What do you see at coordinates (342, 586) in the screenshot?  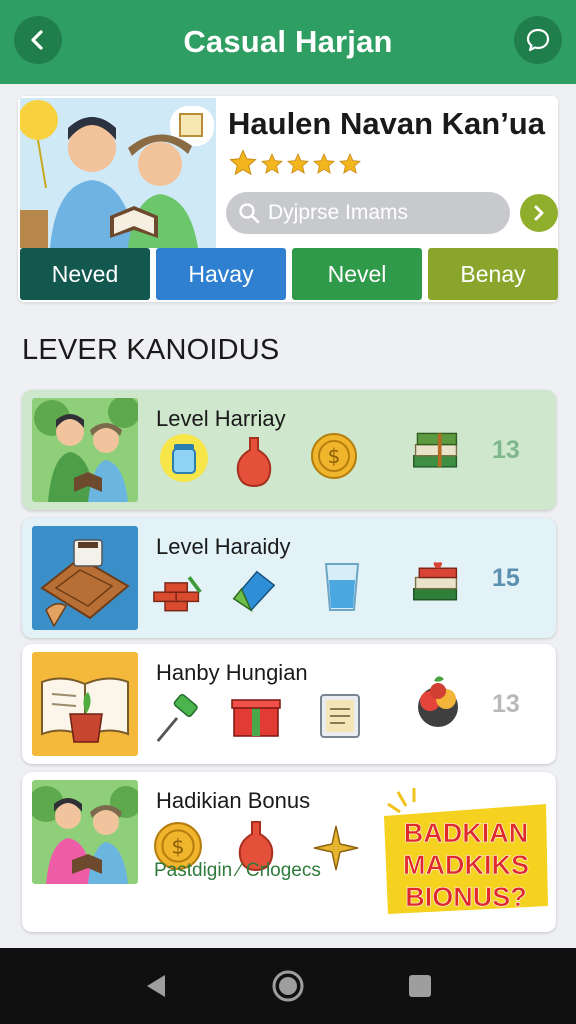 I see `glass-icon` at bounding box center [342, 586].